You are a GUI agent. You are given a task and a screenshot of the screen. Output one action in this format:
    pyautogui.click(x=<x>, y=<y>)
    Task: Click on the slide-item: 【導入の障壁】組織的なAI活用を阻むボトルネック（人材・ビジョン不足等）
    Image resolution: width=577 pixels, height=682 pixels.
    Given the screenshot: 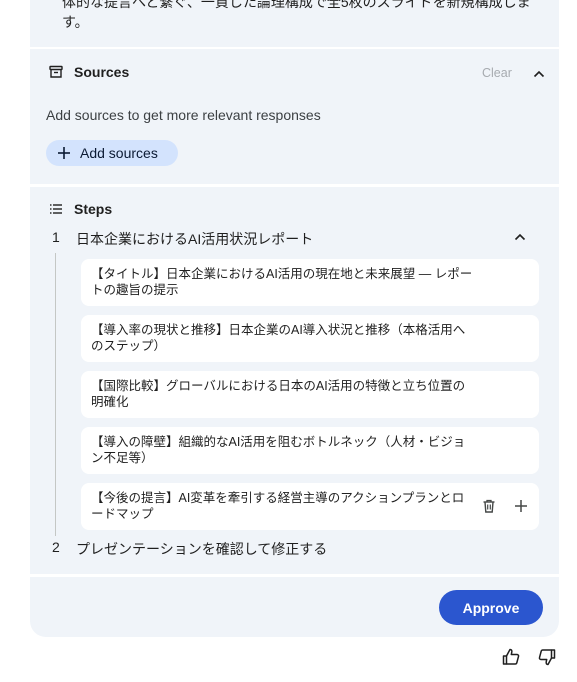 What is the action you would take?
    pyautogui.click(x=310, y=450)
    